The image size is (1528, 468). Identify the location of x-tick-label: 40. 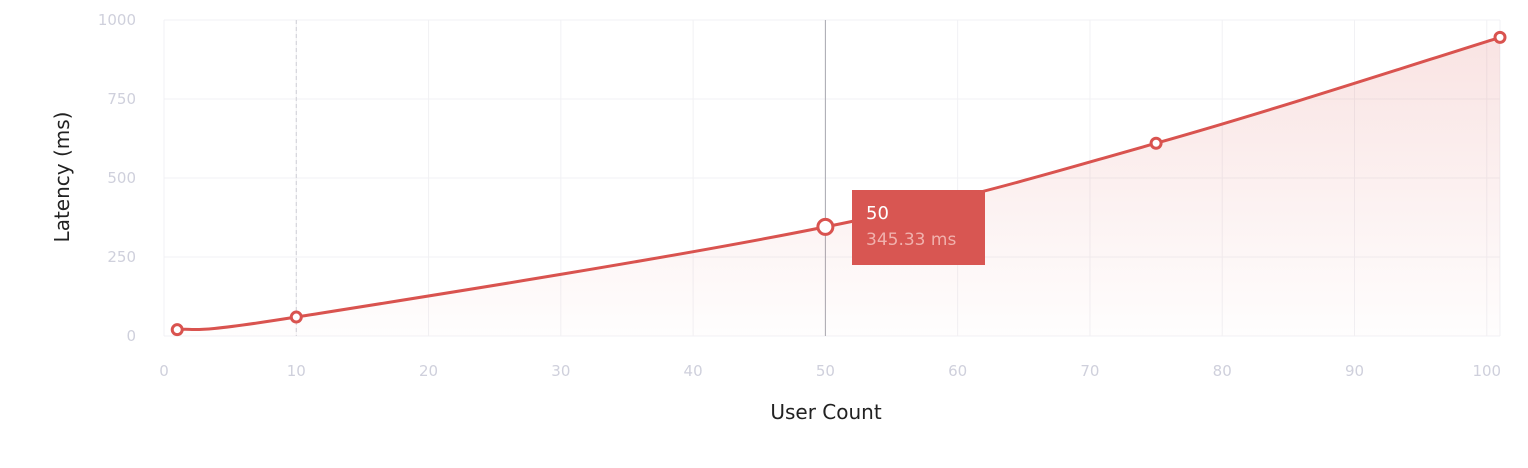
(693, 371).